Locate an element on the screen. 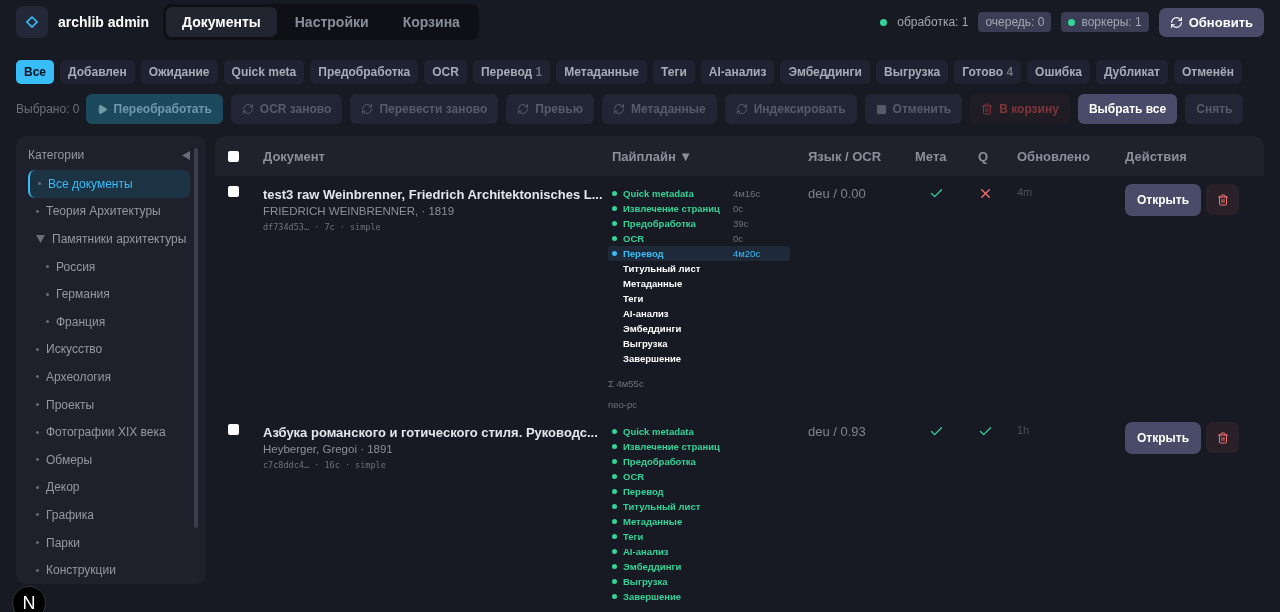 This screenshot has height=612, width=1280. category-item: Фотографии XIX века is located at coordinates (109, 432).